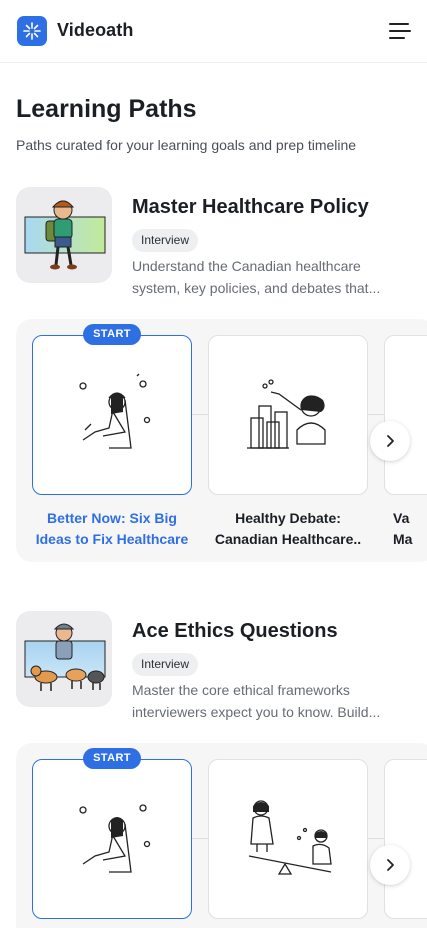 This screenshot has height=928, width=427. I want to click on menu-button, so click(401, 32).